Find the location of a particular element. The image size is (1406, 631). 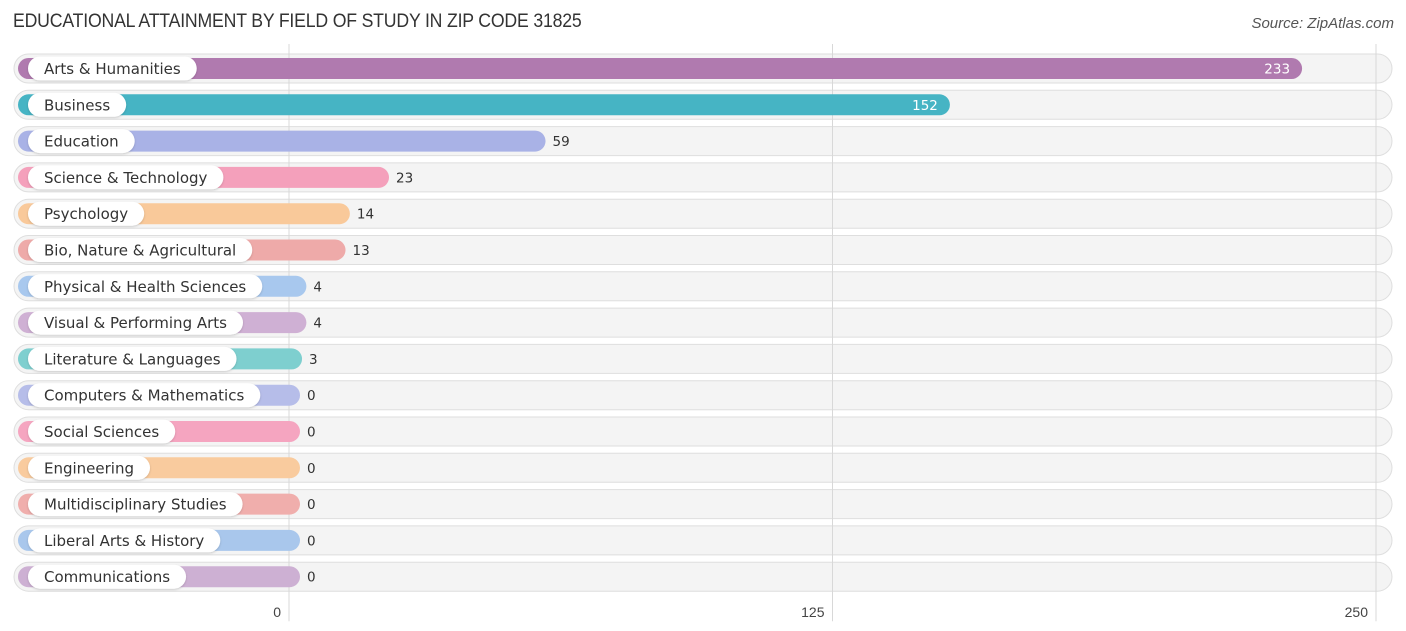

bar-group: Bio, Nature & Agricultural 13 is located at coordinates (194, 250).